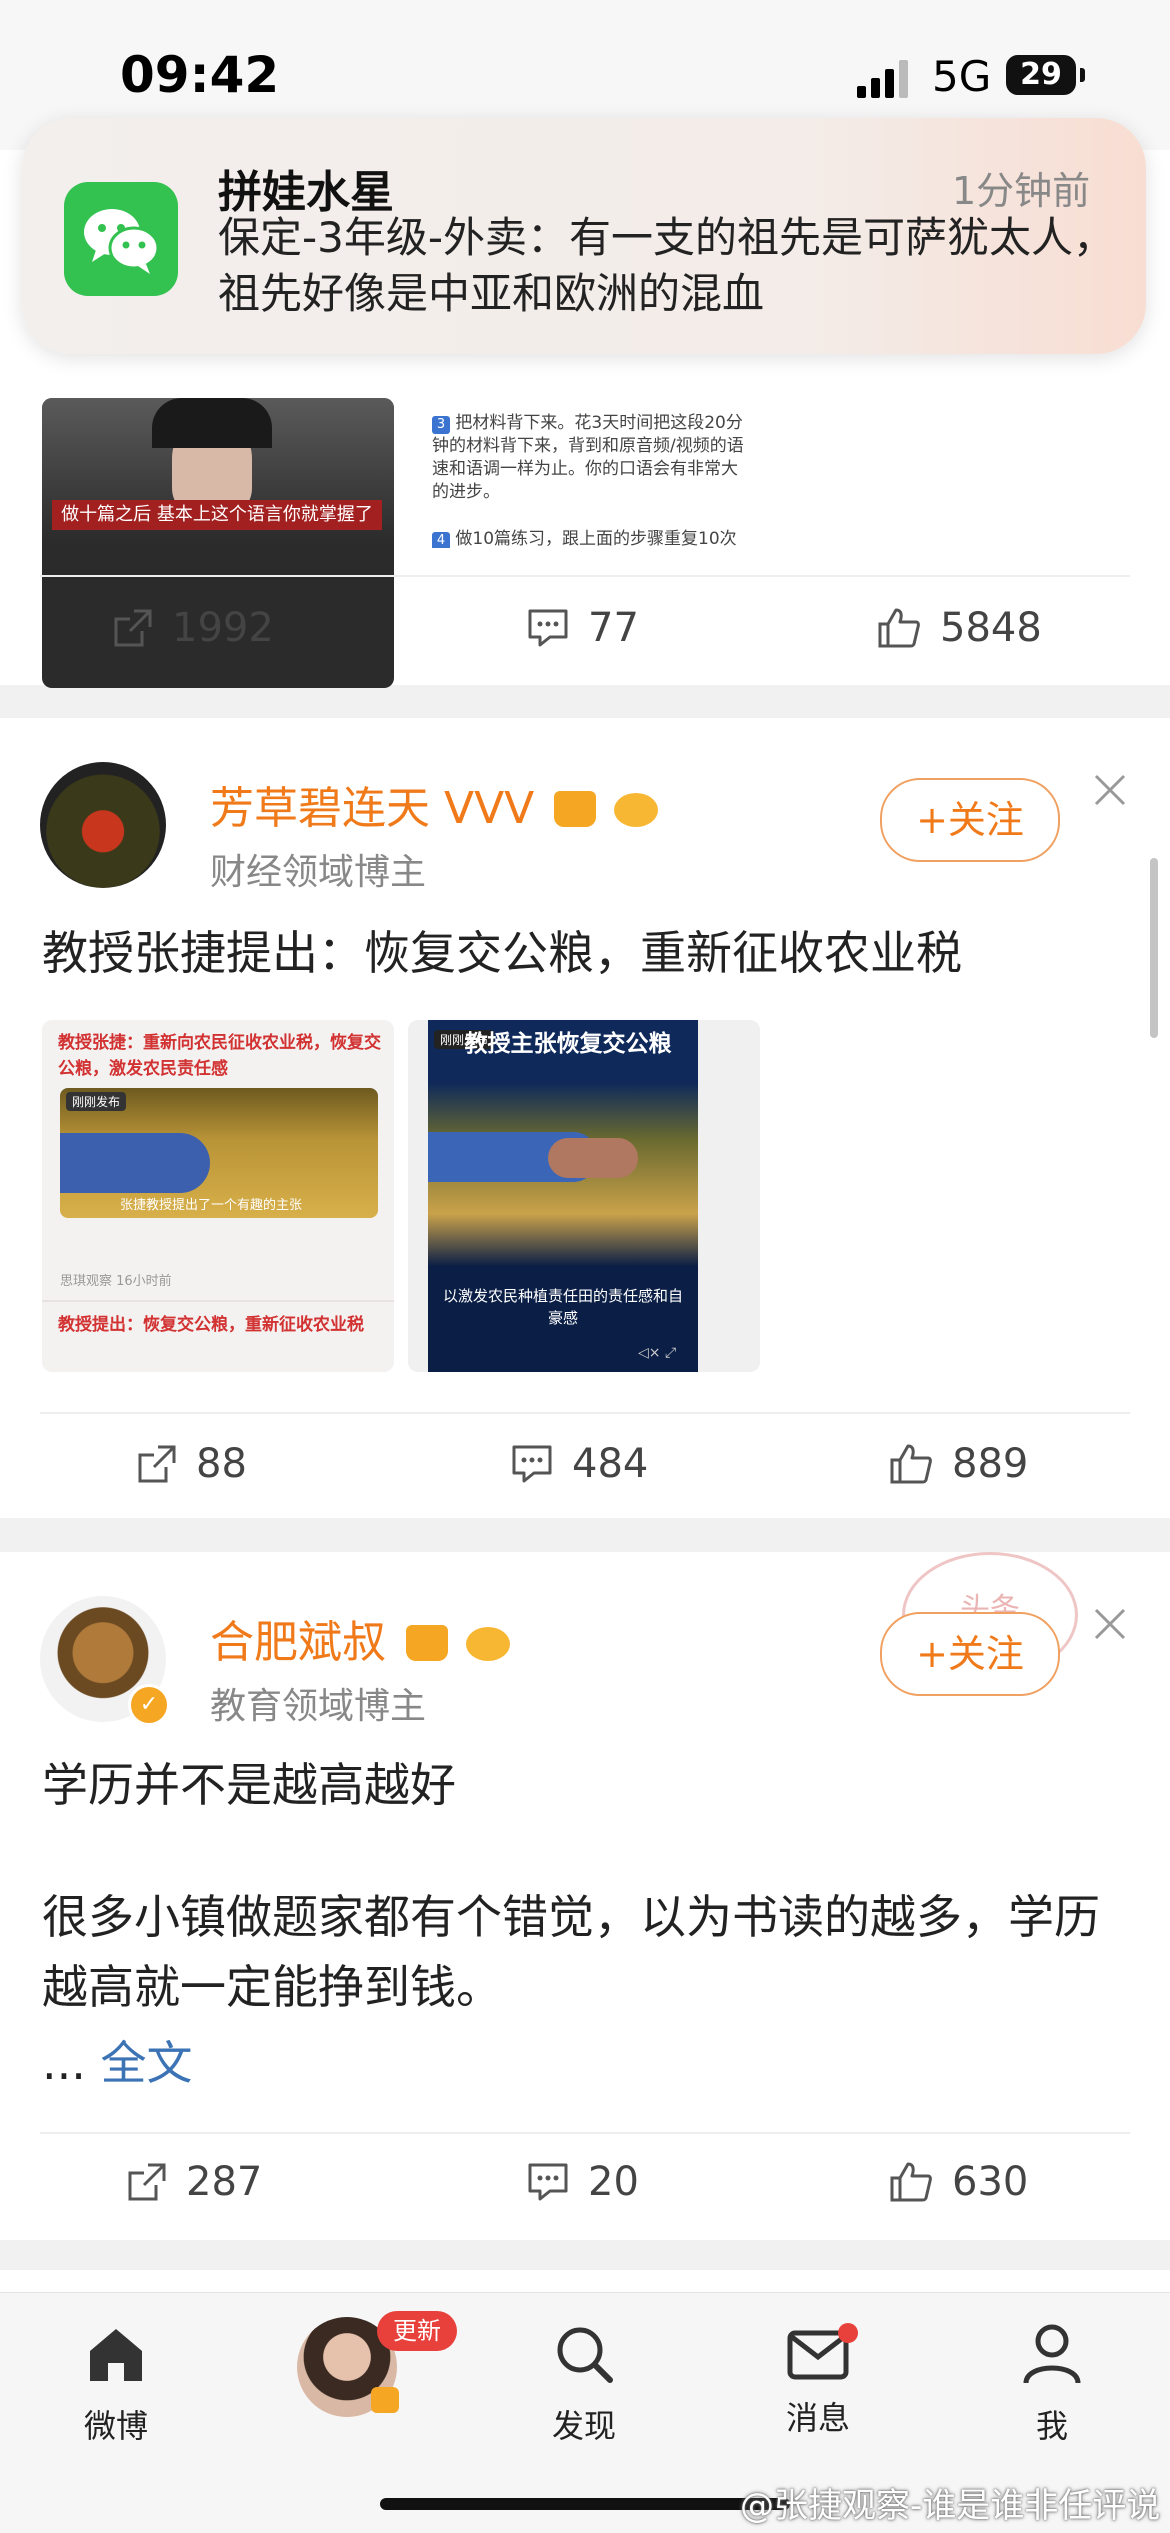 This screenshot has height=2533, width=1170. What do you see at coordinates (818, 2381) in the screenshot?
I see `tab-messages: 消息` at bounding box center [818, 2381].